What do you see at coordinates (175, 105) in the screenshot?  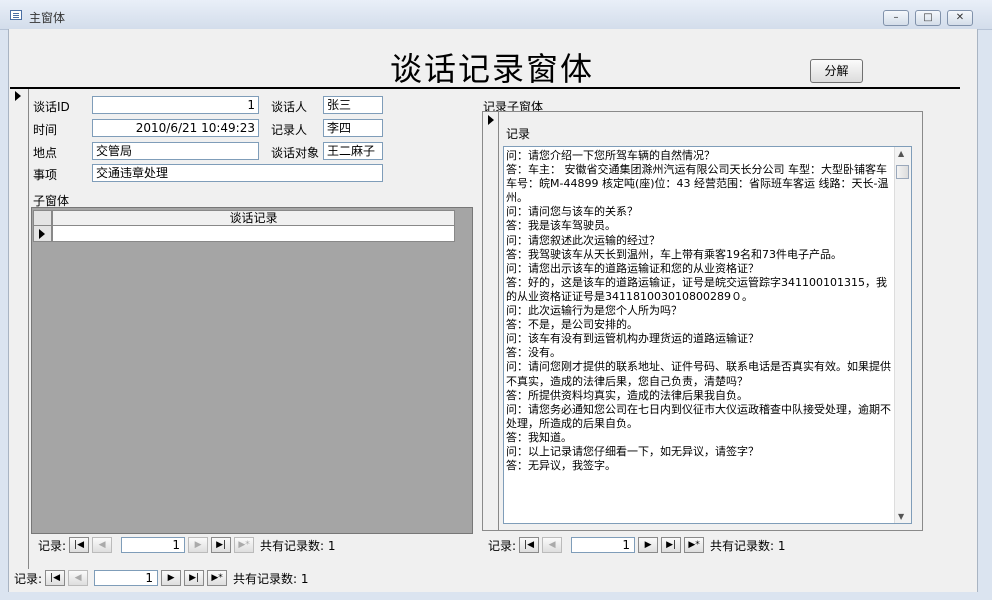 I see `talk-id-field: 1` at bounding box center [175, 105].